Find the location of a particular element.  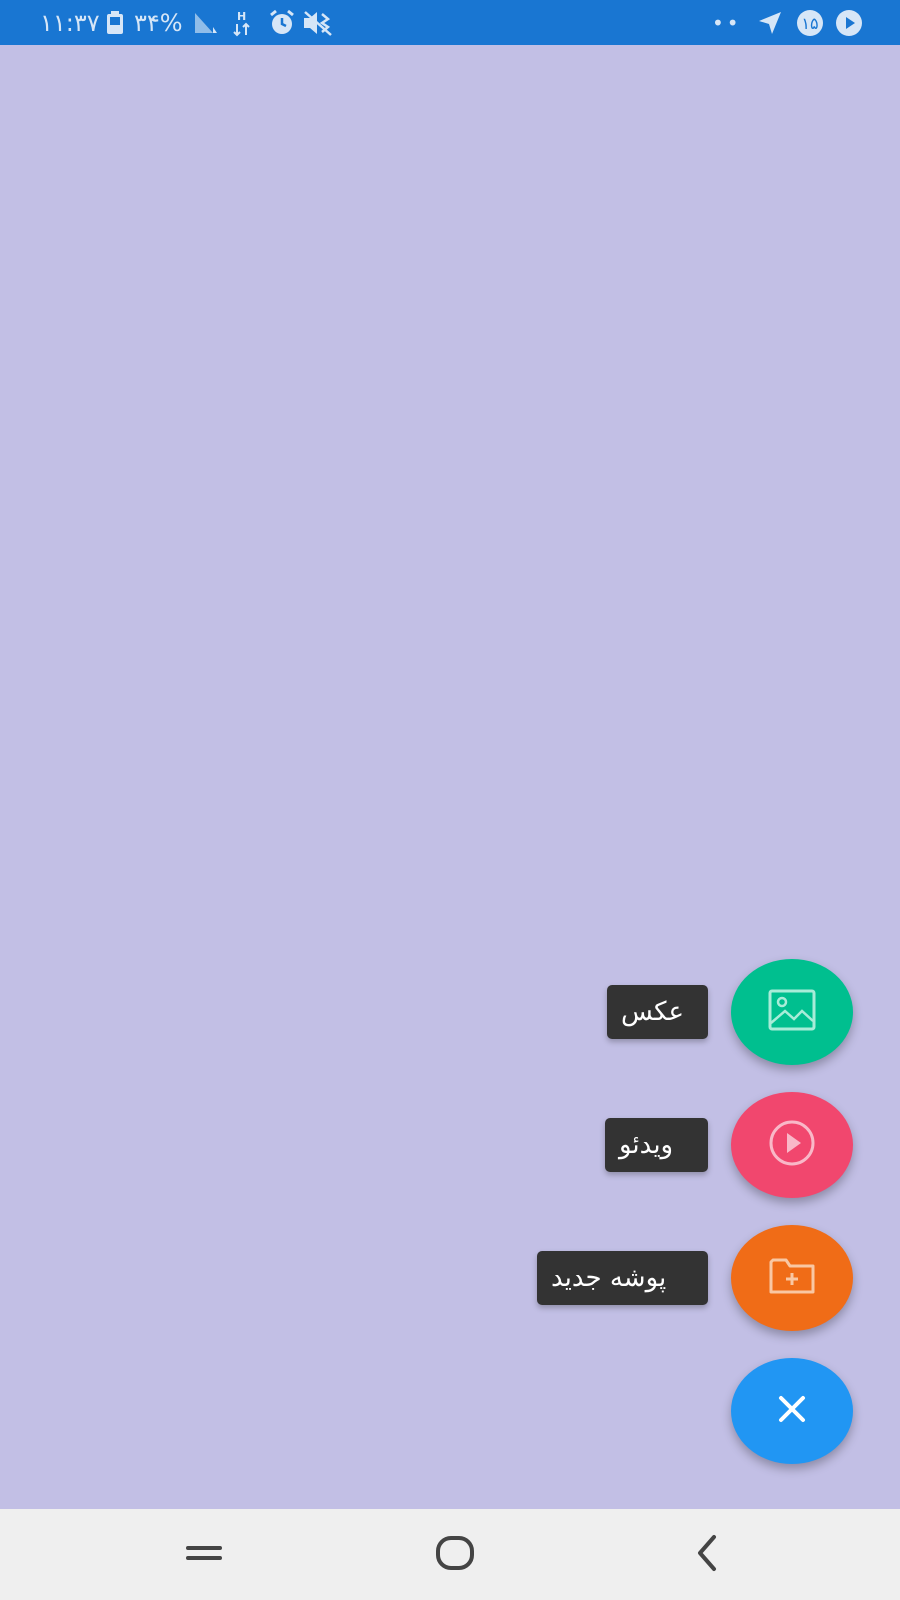

close-icon is located at coordinates (792, 1411).